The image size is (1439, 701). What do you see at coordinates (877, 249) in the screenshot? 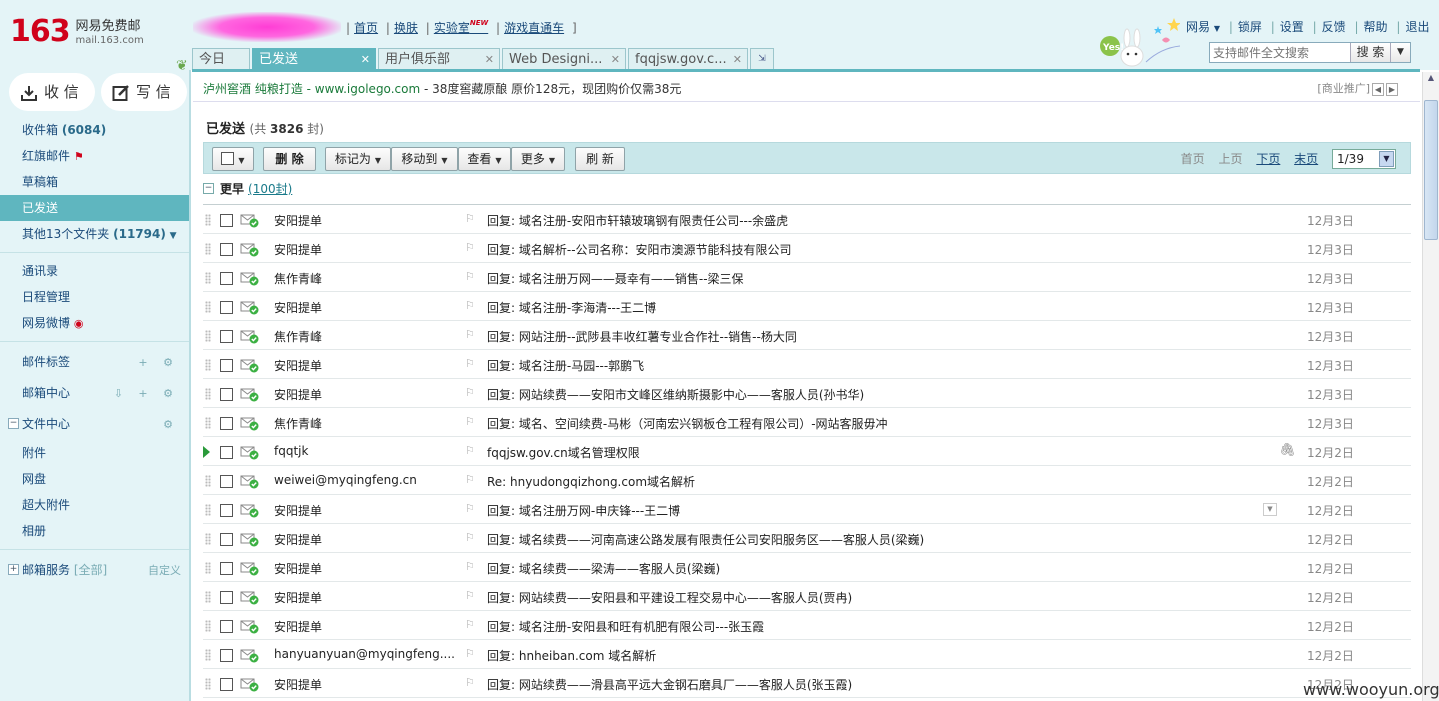
I see `mail-subject: 回复: 域名解析--公司名称：安阳市澳源节能科技有限公司` at bounding box center [877, 249].